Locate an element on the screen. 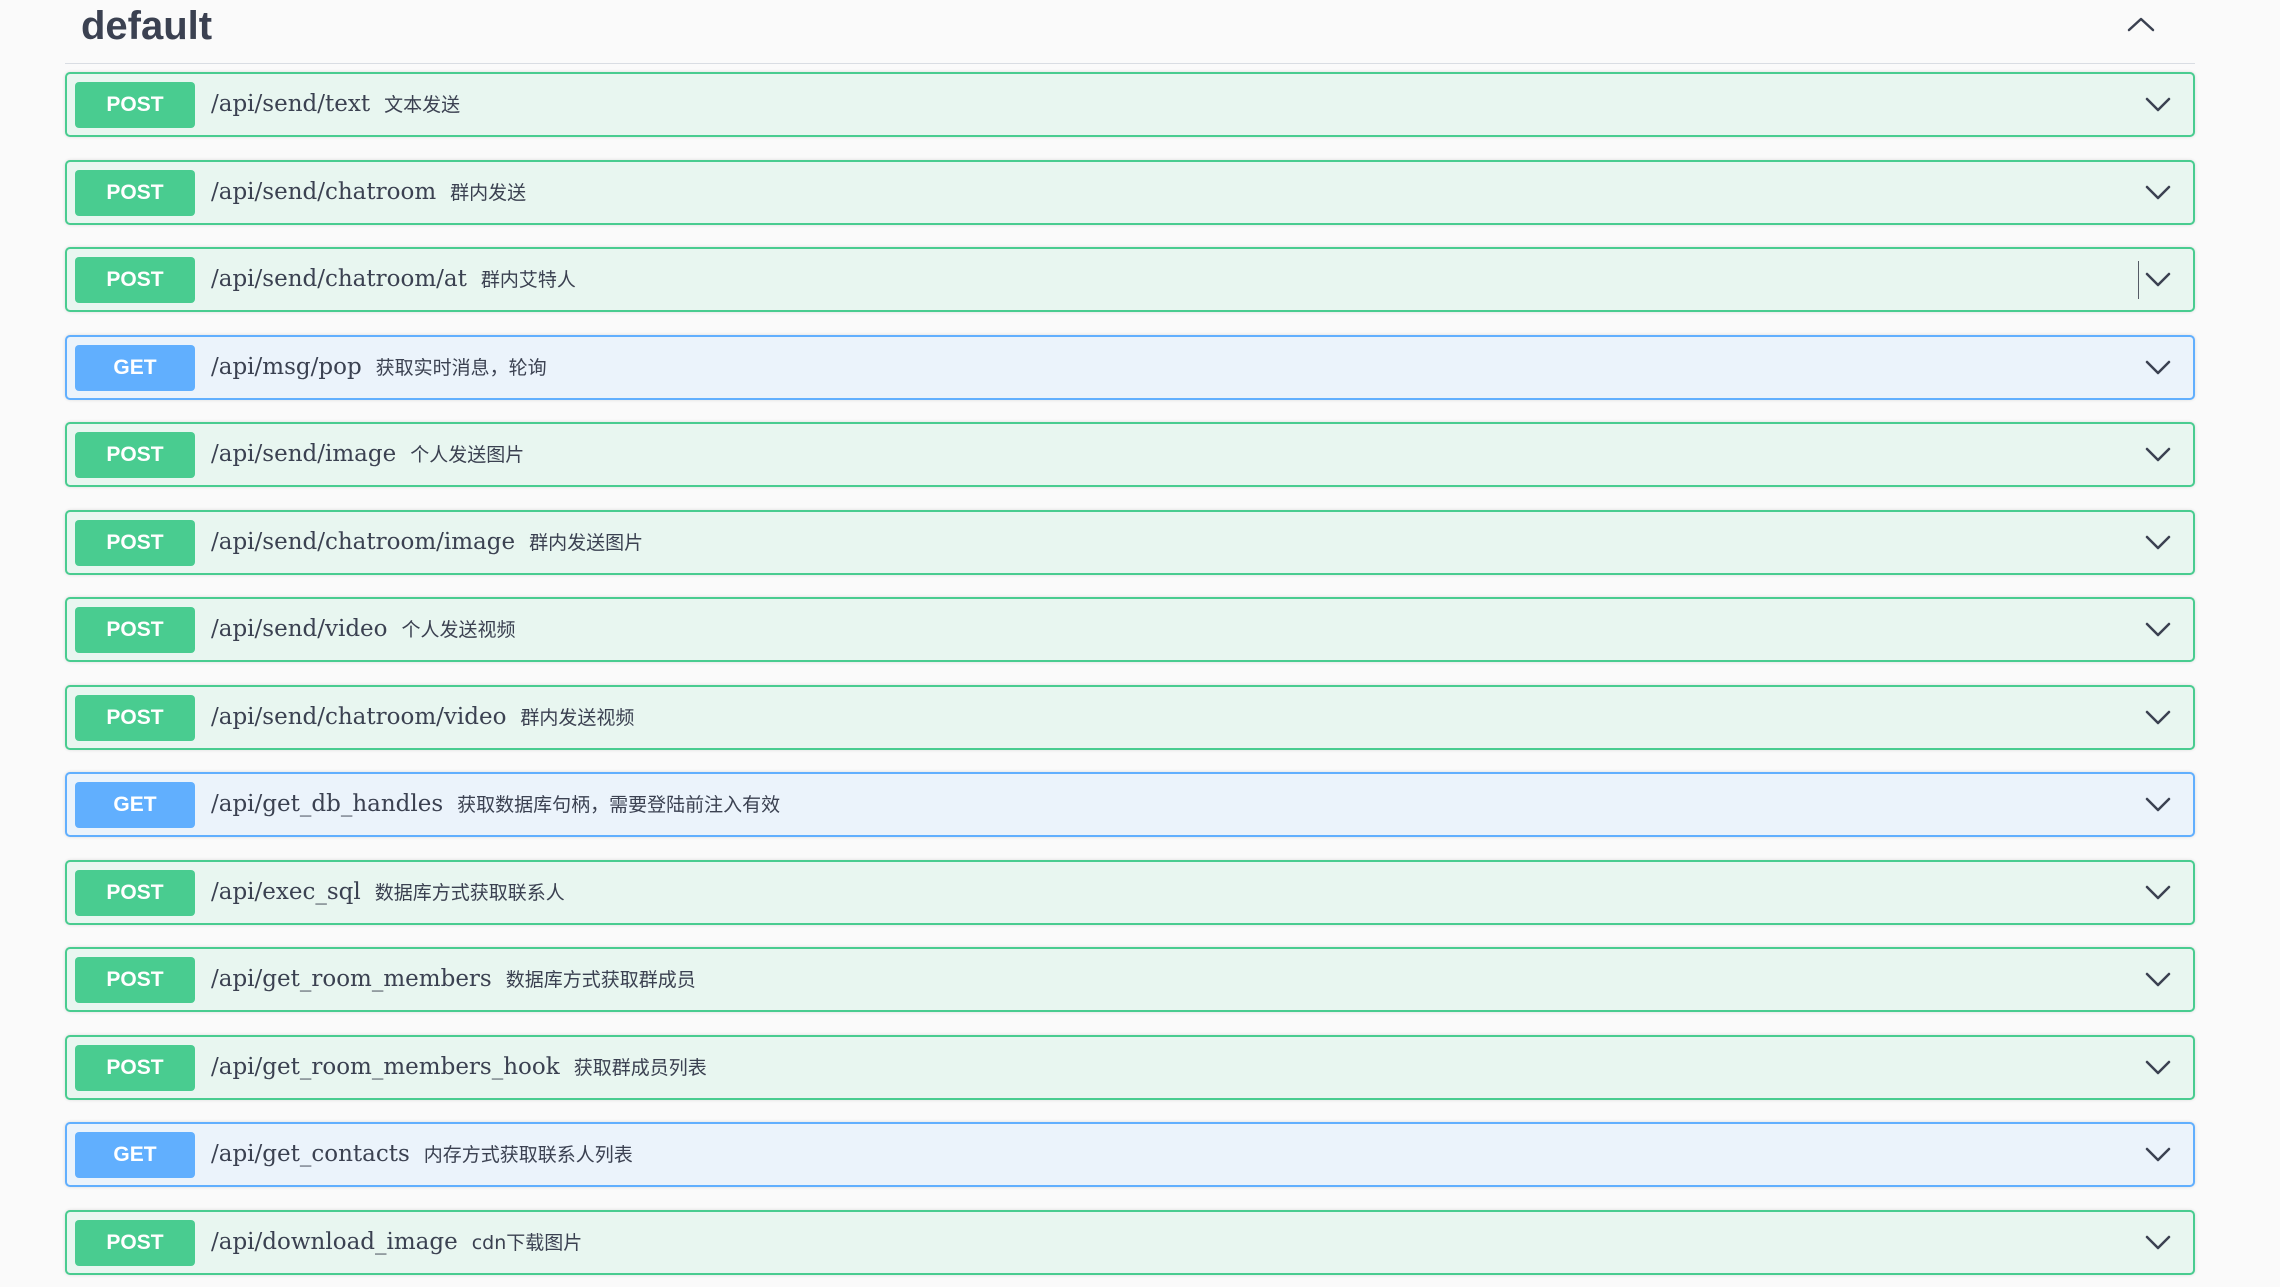  operation-summary: /api/send/chatroom/video 群内发送视频 is located at coordinates (422, 717).